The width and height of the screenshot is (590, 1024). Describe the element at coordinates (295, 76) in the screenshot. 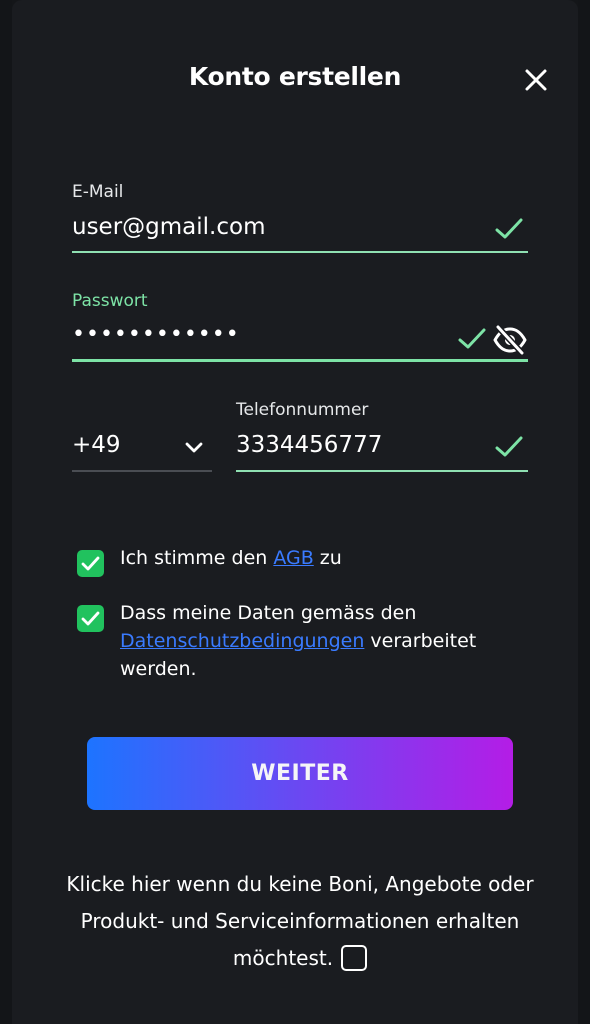

I see `modal-title: Konto erstellen` at that location.